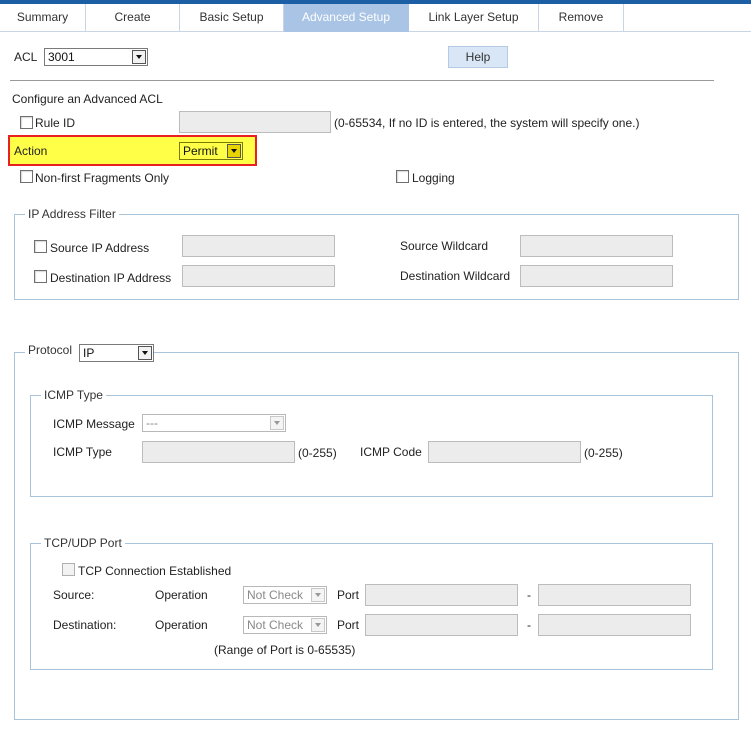 This screenshot has width=751, height=743. I want to click on source-operation-label: Operation, so click(181, 595).